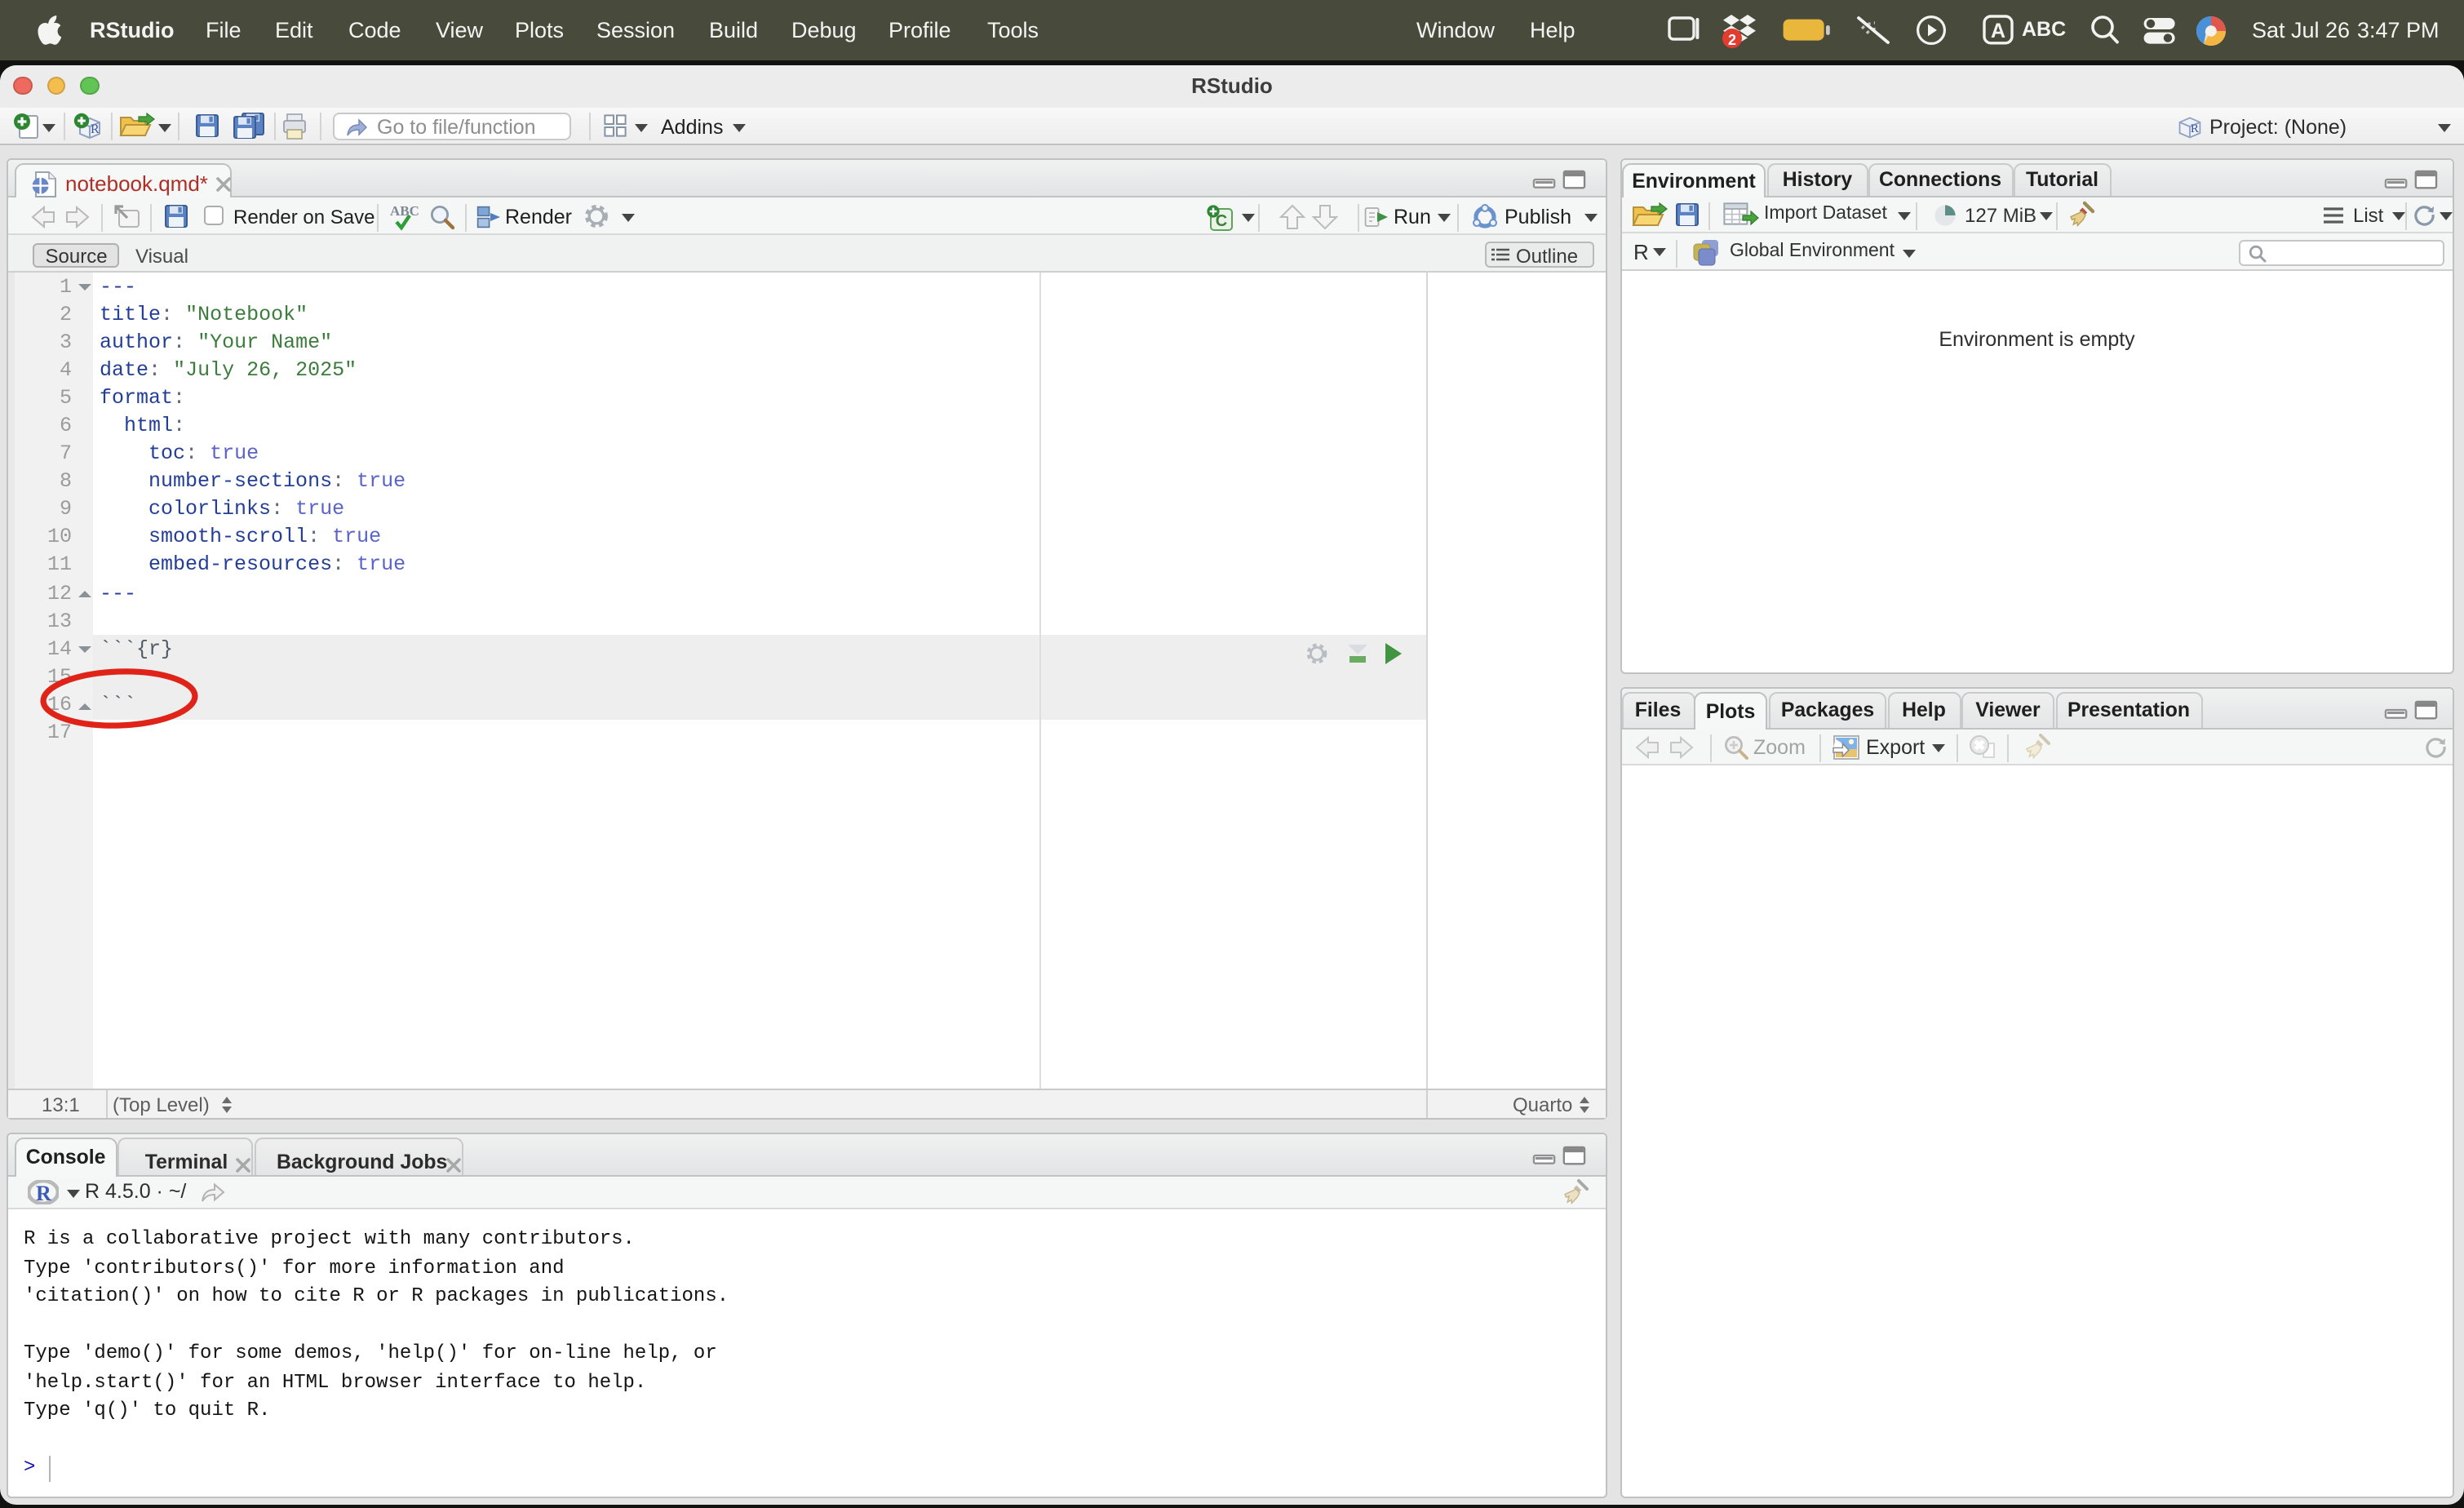  What do you see at coordinates (1732, 40) in the screenshot?
I see `svg-text: 2` at bounding box center [1732, 40].